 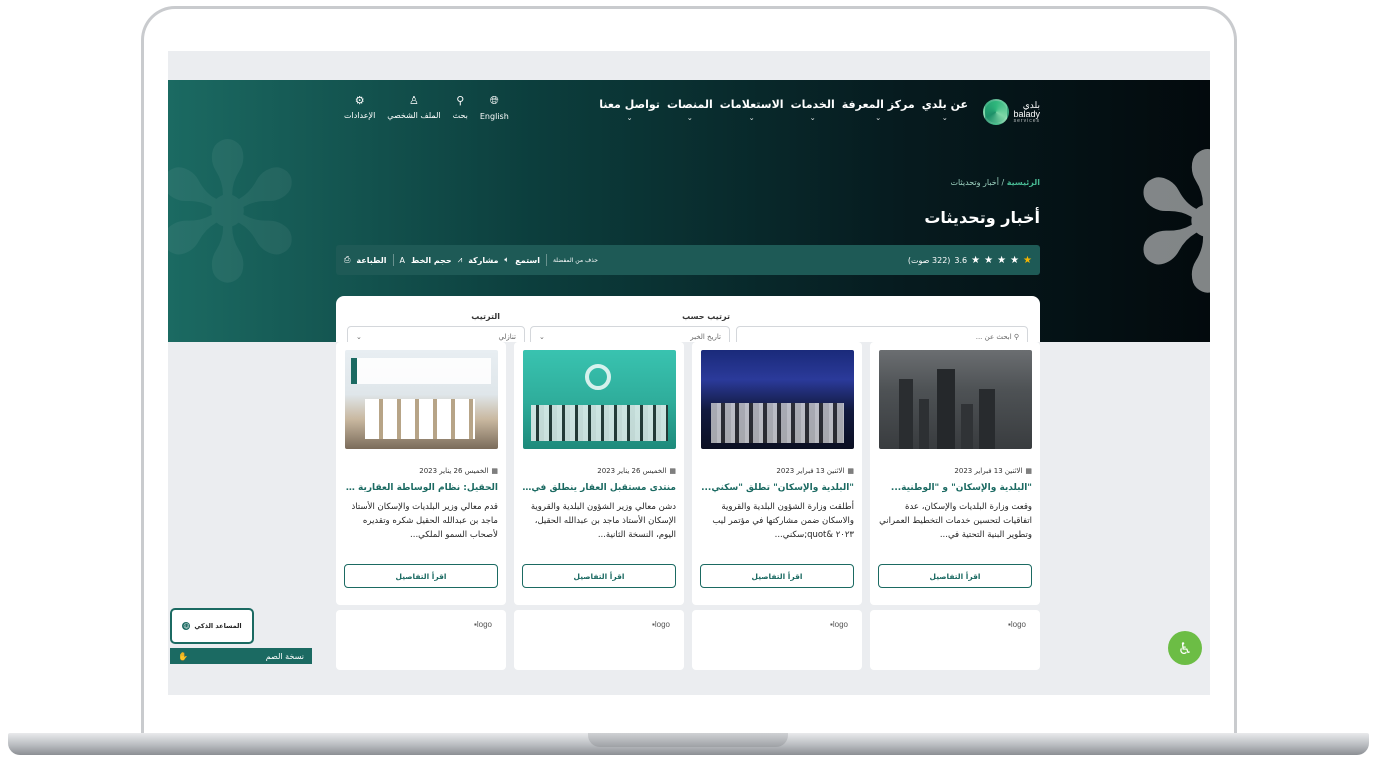 What do you see at coordinates (494, 107) in the screenshot?
I see `language-button: 🌐︎ English` at bounding box center [494, 107].